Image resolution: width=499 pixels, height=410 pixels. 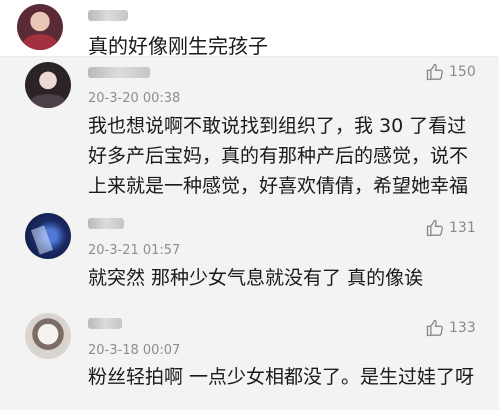 I want to click on like-button: 150, so click(x=450, y=72).